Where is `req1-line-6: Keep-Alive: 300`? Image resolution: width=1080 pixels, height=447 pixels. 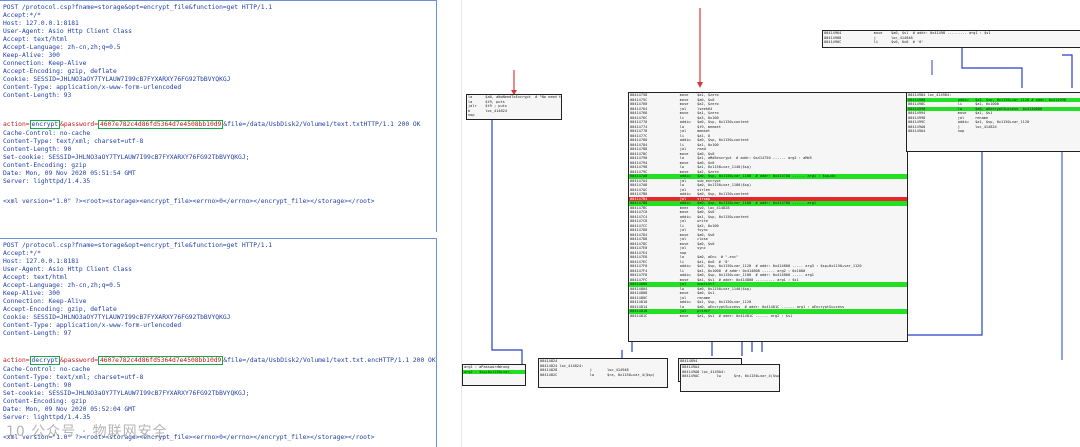
req1-line-6: Keep-Alive: 300 is located at coordinates (31, 55).